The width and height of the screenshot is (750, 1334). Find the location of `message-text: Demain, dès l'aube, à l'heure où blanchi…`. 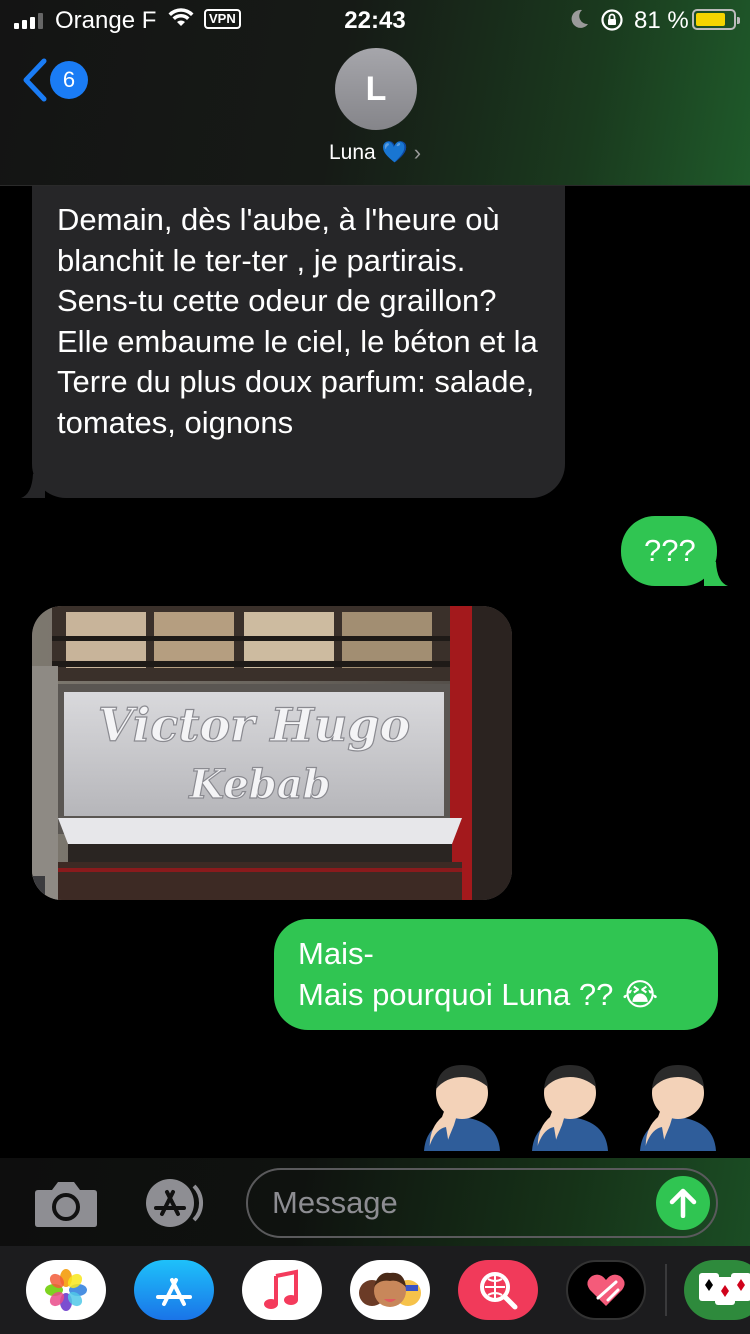

message-text: Demain, dès l'aube, à l'heure où blanchi… is located at coordinates (297, 321).